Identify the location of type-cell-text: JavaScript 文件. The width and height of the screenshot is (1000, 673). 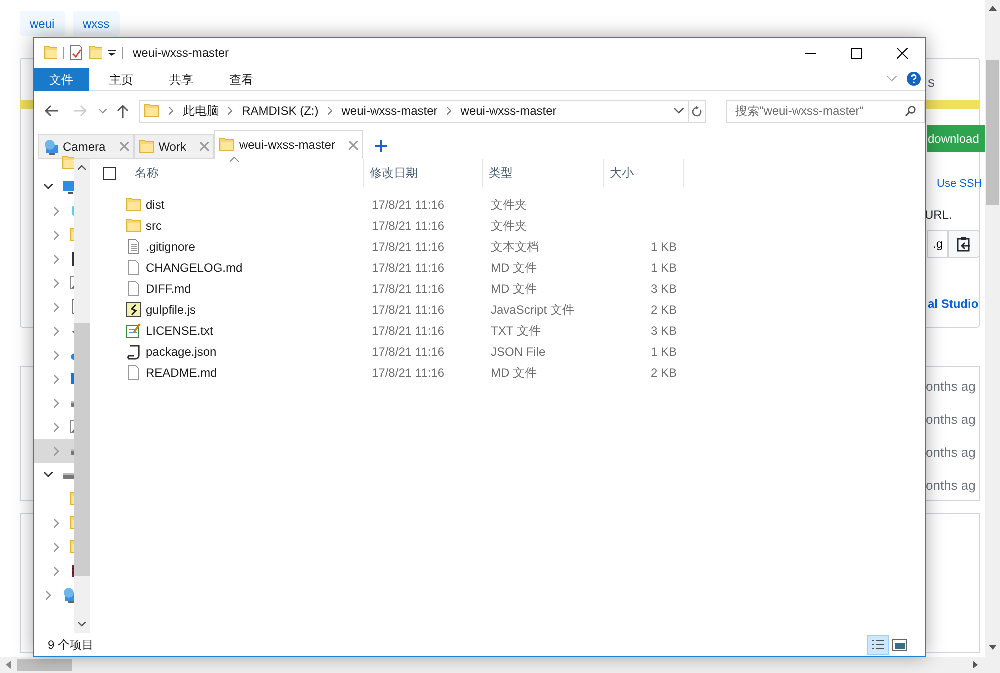
(533, 310).